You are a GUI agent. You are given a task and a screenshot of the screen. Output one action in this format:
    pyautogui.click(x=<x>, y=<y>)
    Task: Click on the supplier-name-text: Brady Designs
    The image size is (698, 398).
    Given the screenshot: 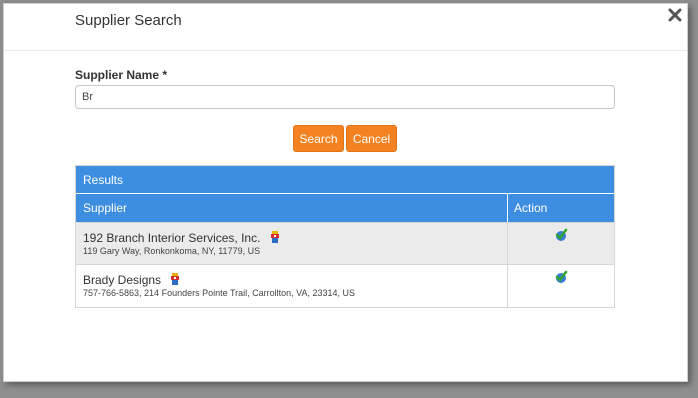 What is the action you would take?
    pyautogui.click(x=122, y=280)
    